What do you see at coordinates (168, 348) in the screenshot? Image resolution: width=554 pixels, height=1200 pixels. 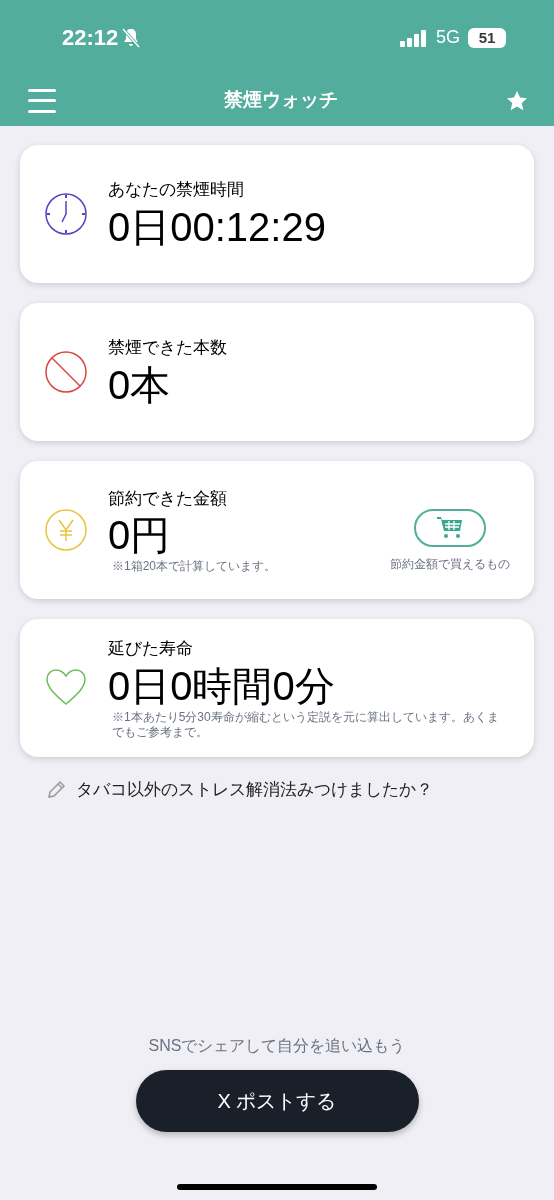 I see `stat-label: 禁煙できた本数` at bounding box center [168, 348].